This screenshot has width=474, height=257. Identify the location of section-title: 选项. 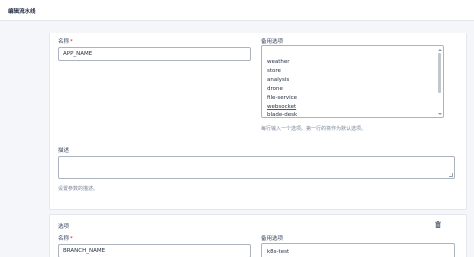
(64, 227).